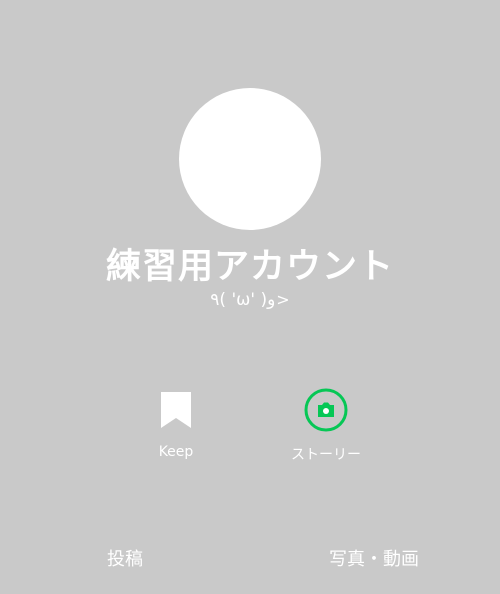 The image size is (500, 594). Describe the element at coordinates (326, 455) in the screenshot. I see `story-label: ストーリー` at that location.